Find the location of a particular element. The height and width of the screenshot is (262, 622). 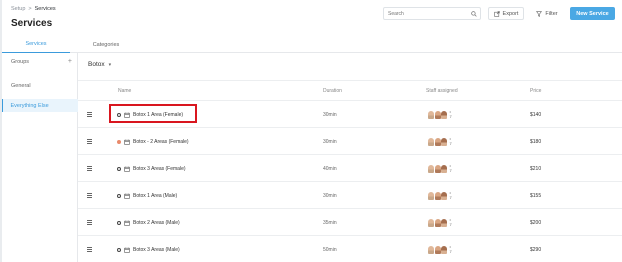

category-filter-value: Botox is located at coordinates (96, 64).